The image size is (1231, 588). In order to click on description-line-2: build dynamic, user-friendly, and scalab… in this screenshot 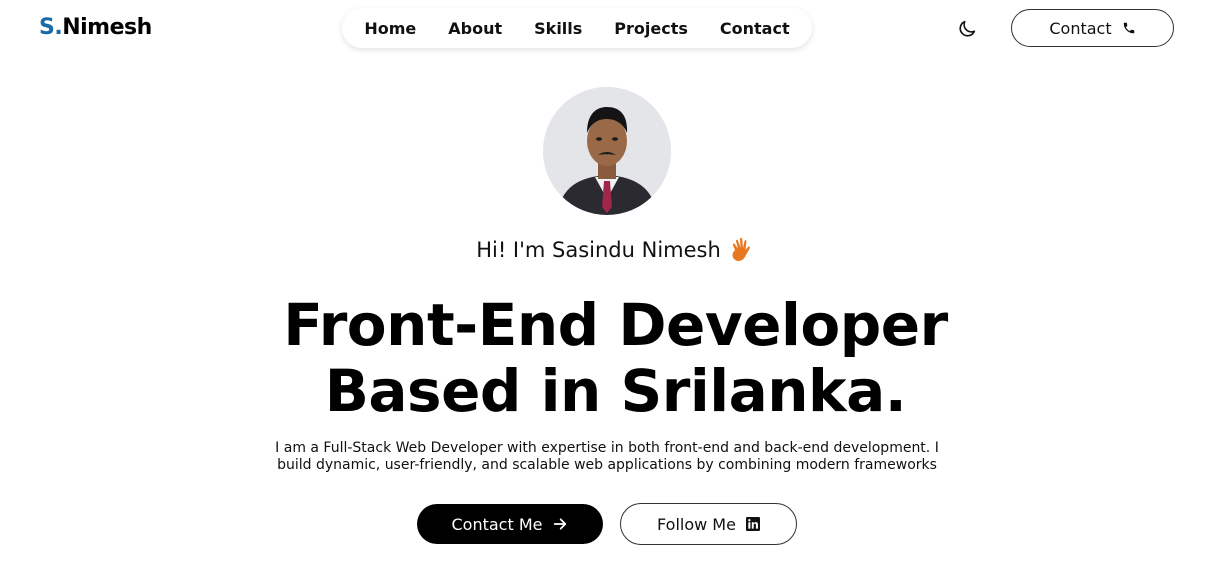, I will do `click(607, 465)`.